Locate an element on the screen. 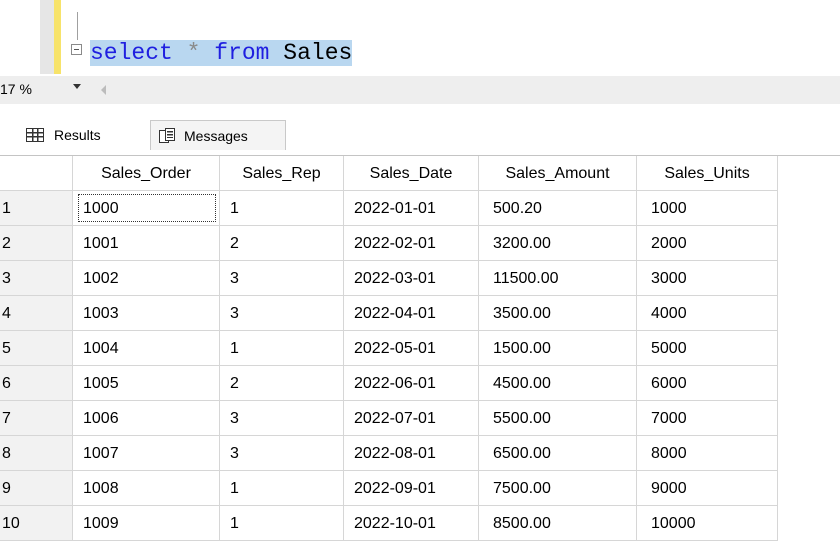  grid-cell: 4500.00 is located at coordinates (558, 383).